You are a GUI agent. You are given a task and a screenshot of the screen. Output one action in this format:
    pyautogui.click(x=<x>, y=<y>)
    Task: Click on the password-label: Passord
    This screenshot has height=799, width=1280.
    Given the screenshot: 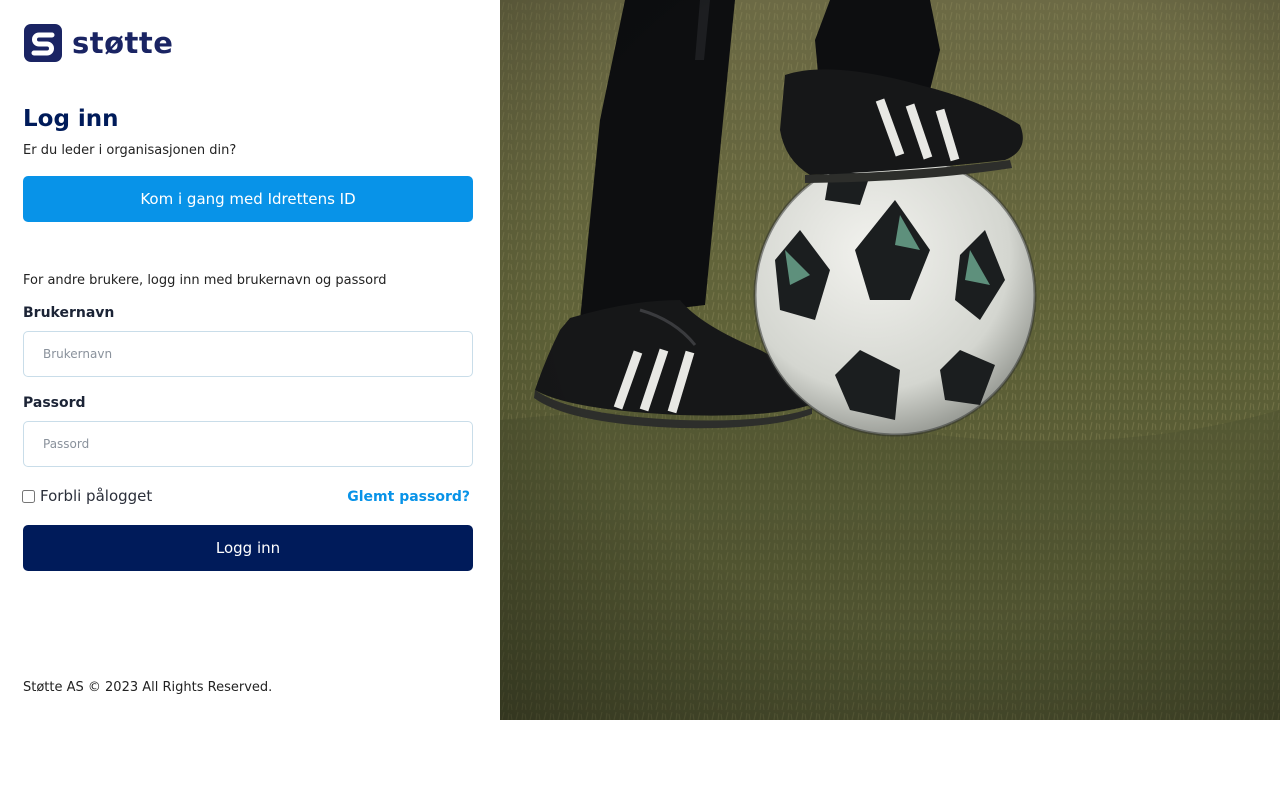 What is the action you would take?
    pyautogui.click(x=54, y=403)
    